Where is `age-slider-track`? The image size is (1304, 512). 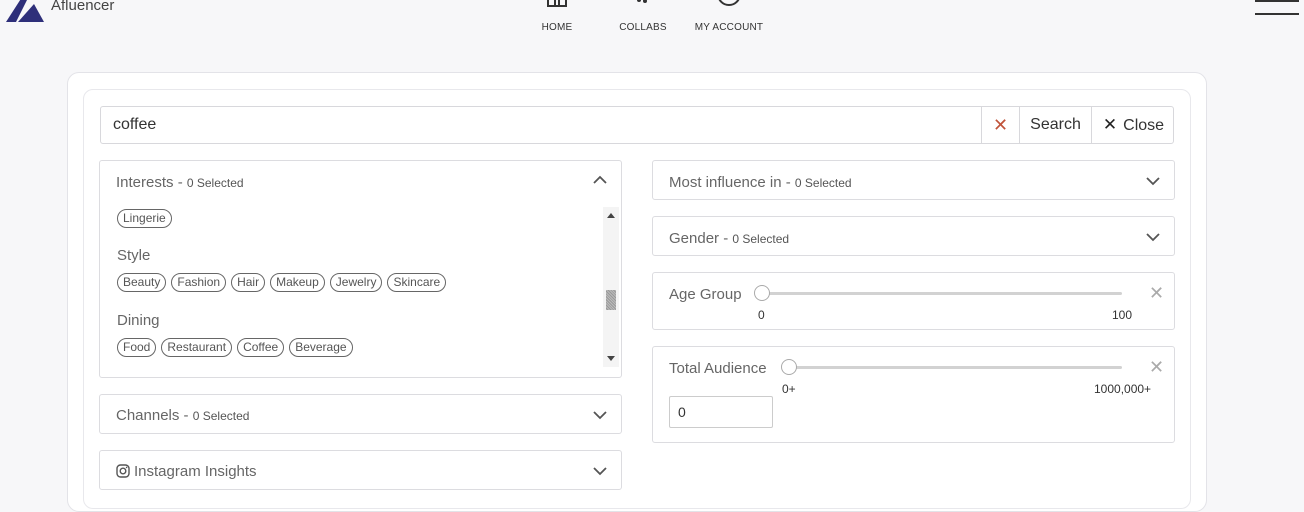
age-slider-track is located at coordinates (942, 293).